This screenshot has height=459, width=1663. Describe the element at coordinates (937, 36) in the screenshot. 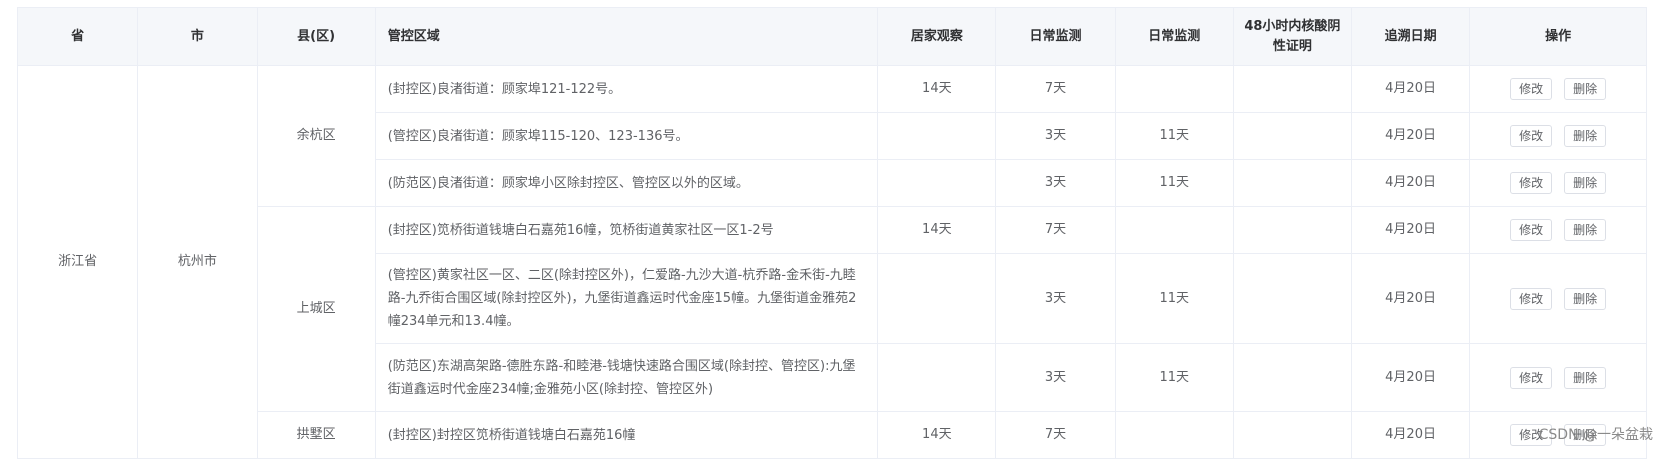

I see `header-home-observation: 居家观察` at that location.